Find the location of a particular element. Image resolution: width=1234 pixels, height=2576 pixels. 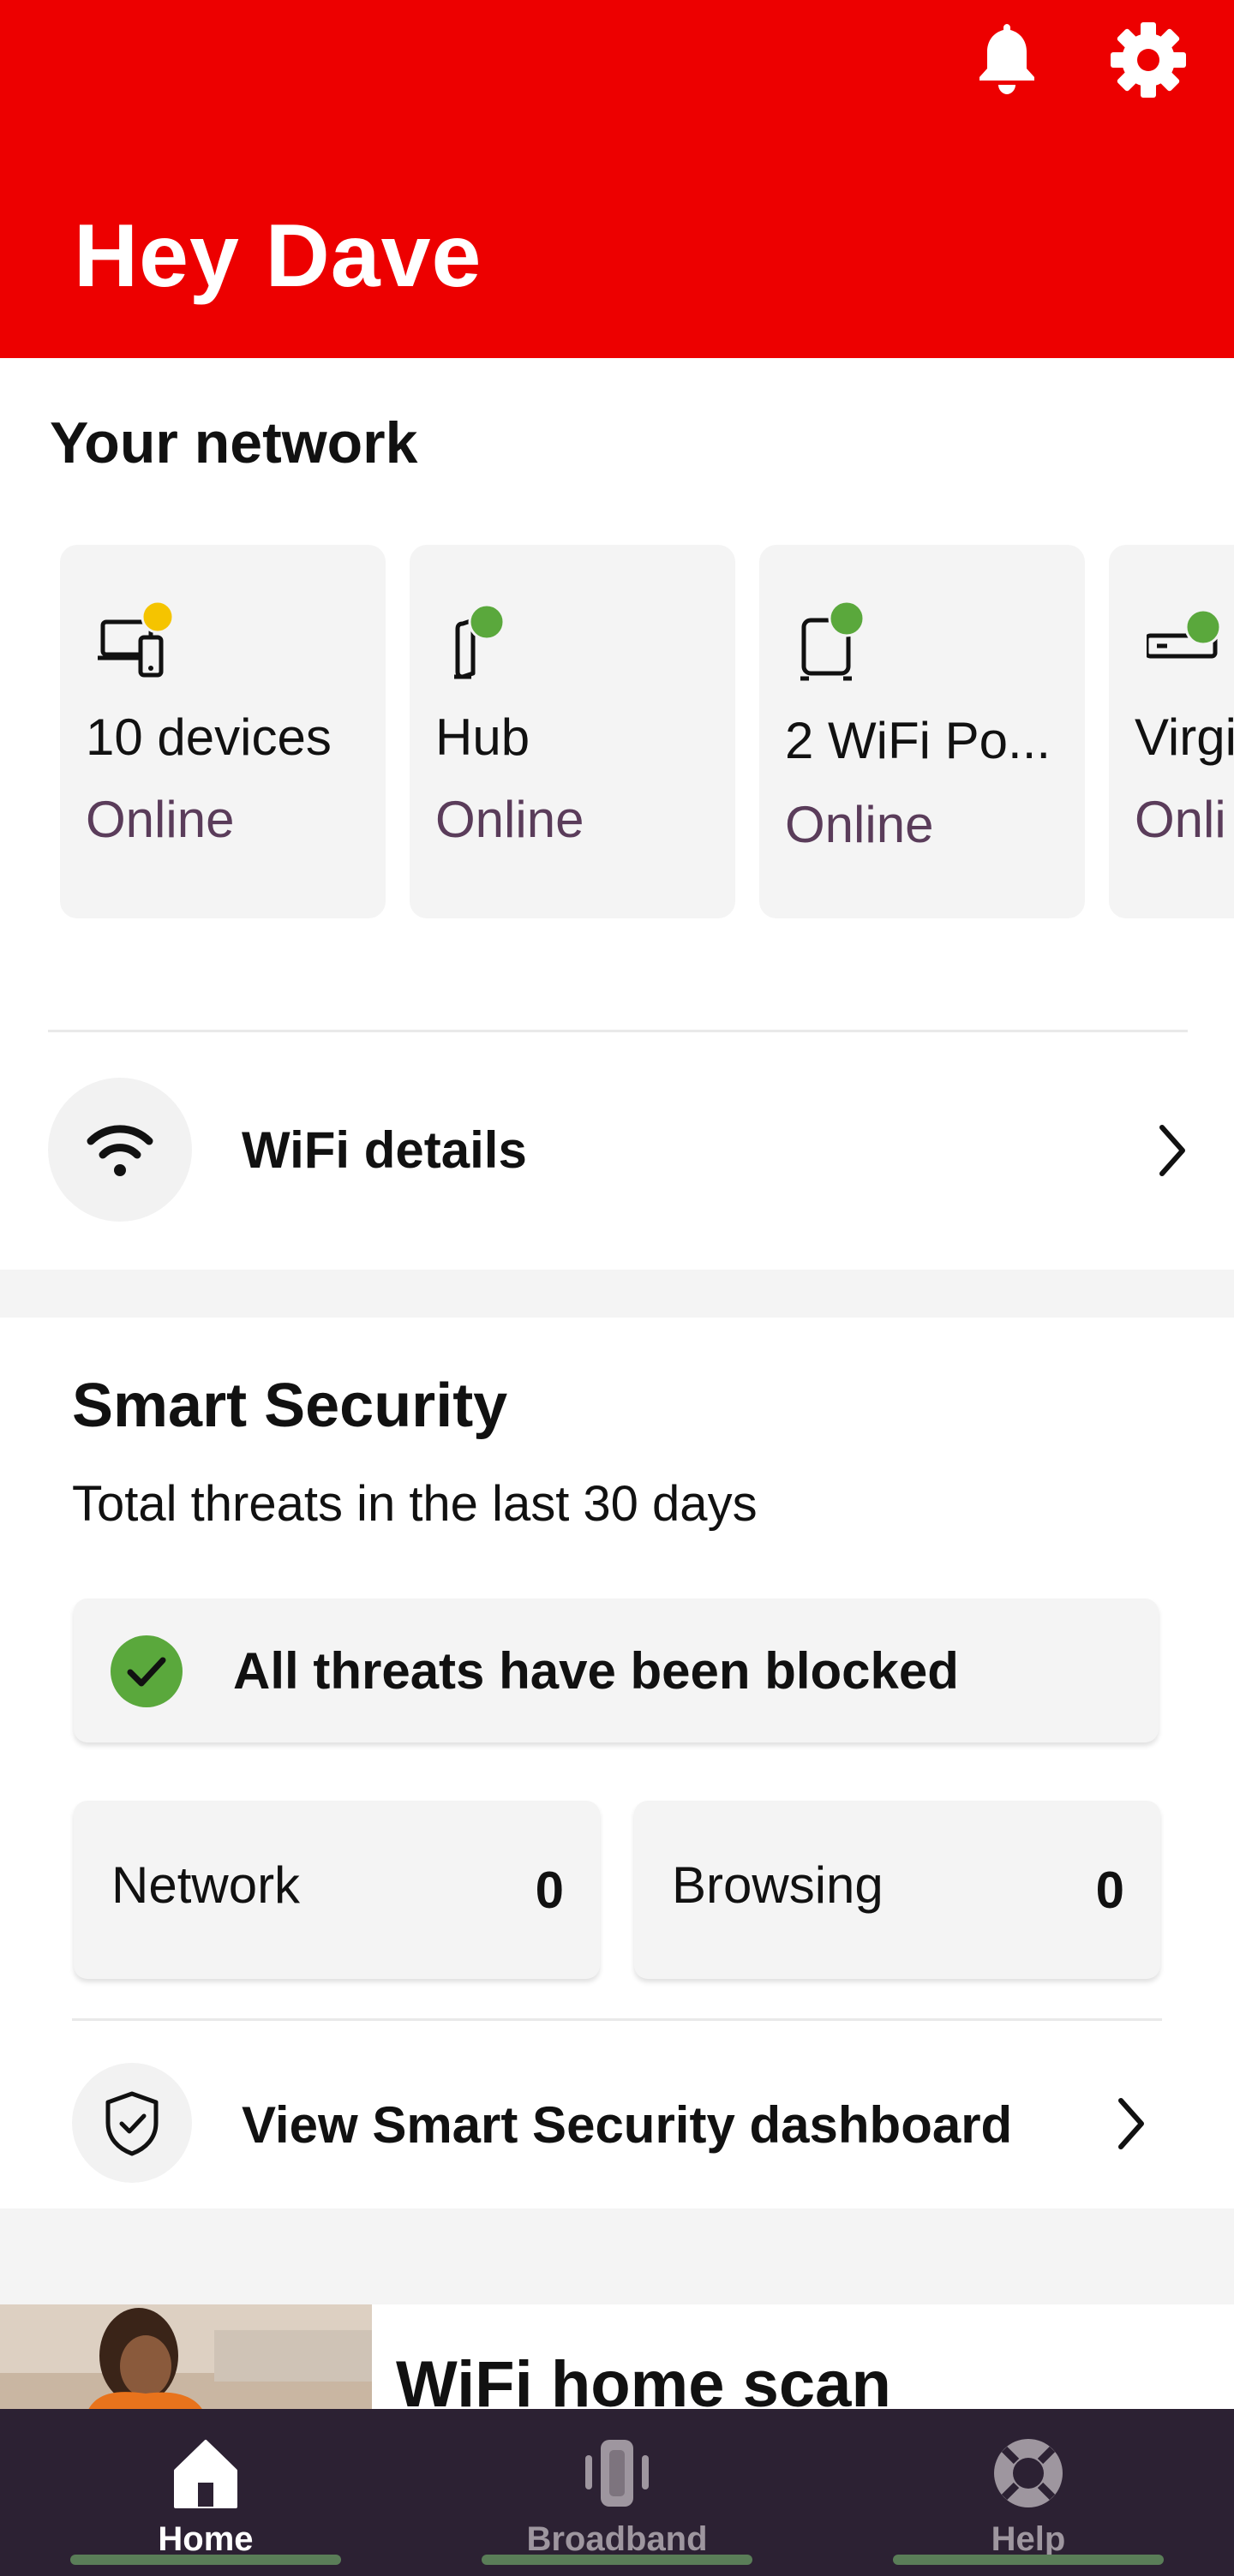

network-threats-stat: Network 0 is located at coordinates (337, 1890).